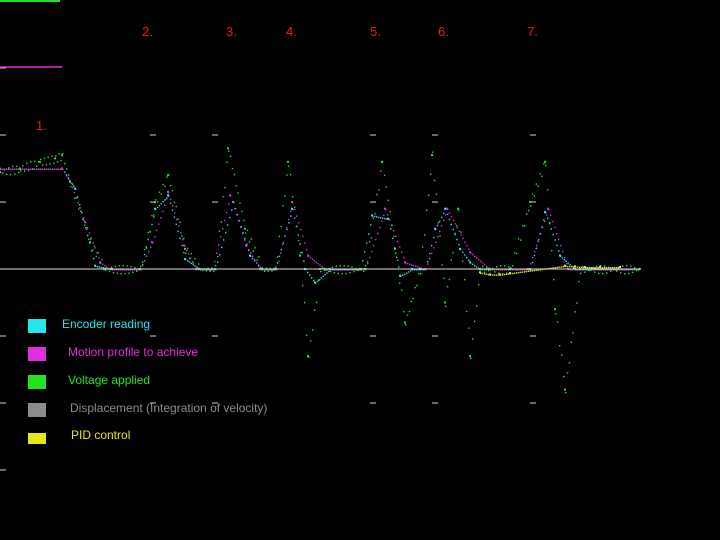 The height and width of the screenshot is (540, 720). I want to click on segment-marker-4: 4., so click(291, 31).